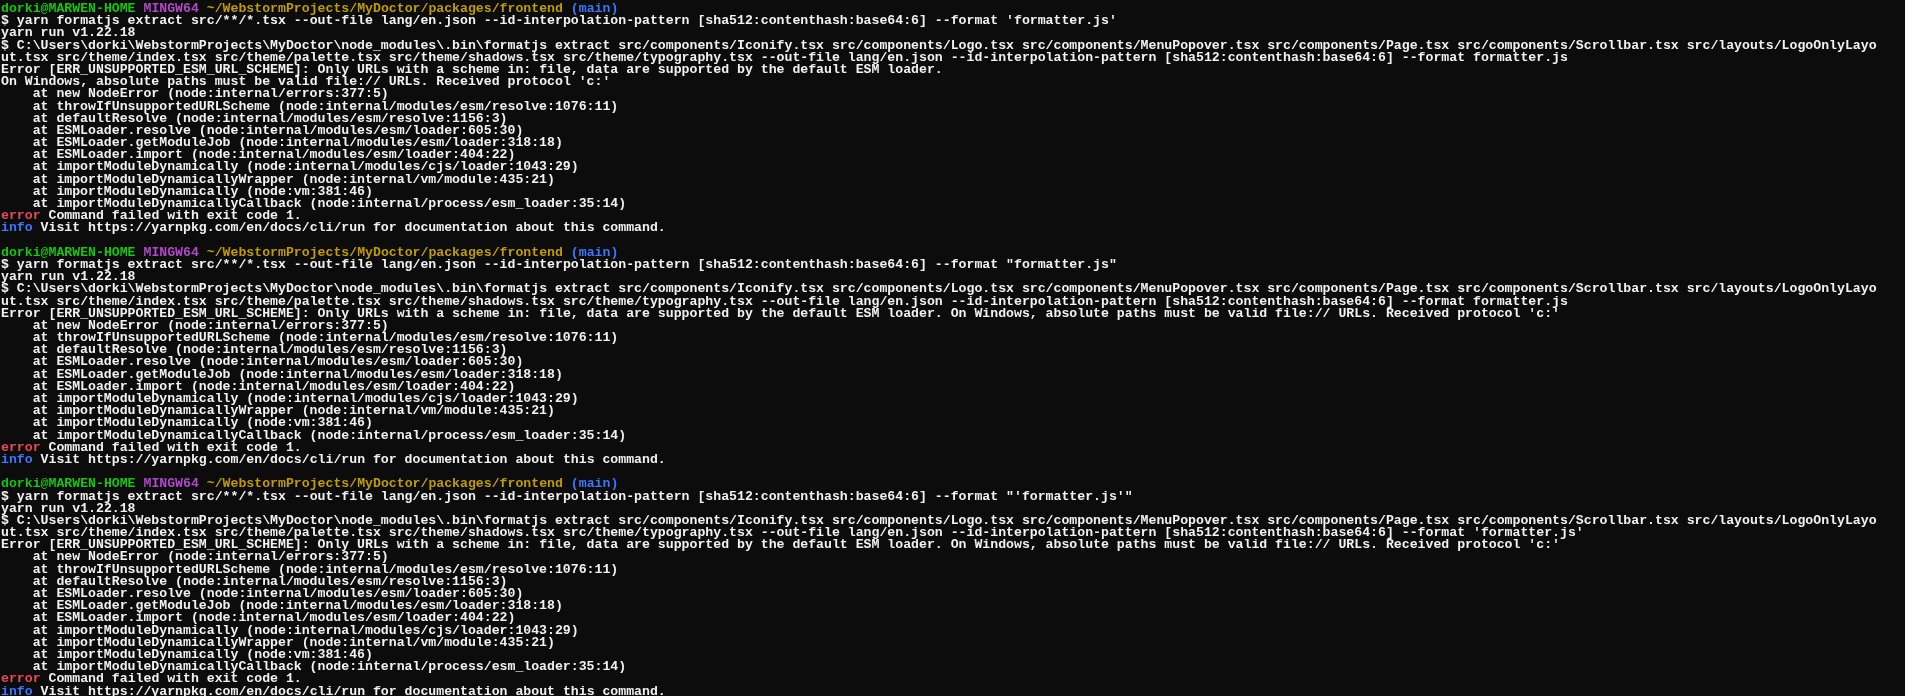 Image resolution: width=1905 pixels, height=696 pixels. I want to click on output-line: $ yarn formatjs extract src/**/*.tsx --out-file lang/en.json --id-interpolation-pattern [sha512:contenthash:base64:6] --format "formatter.js", so click(559, 265).